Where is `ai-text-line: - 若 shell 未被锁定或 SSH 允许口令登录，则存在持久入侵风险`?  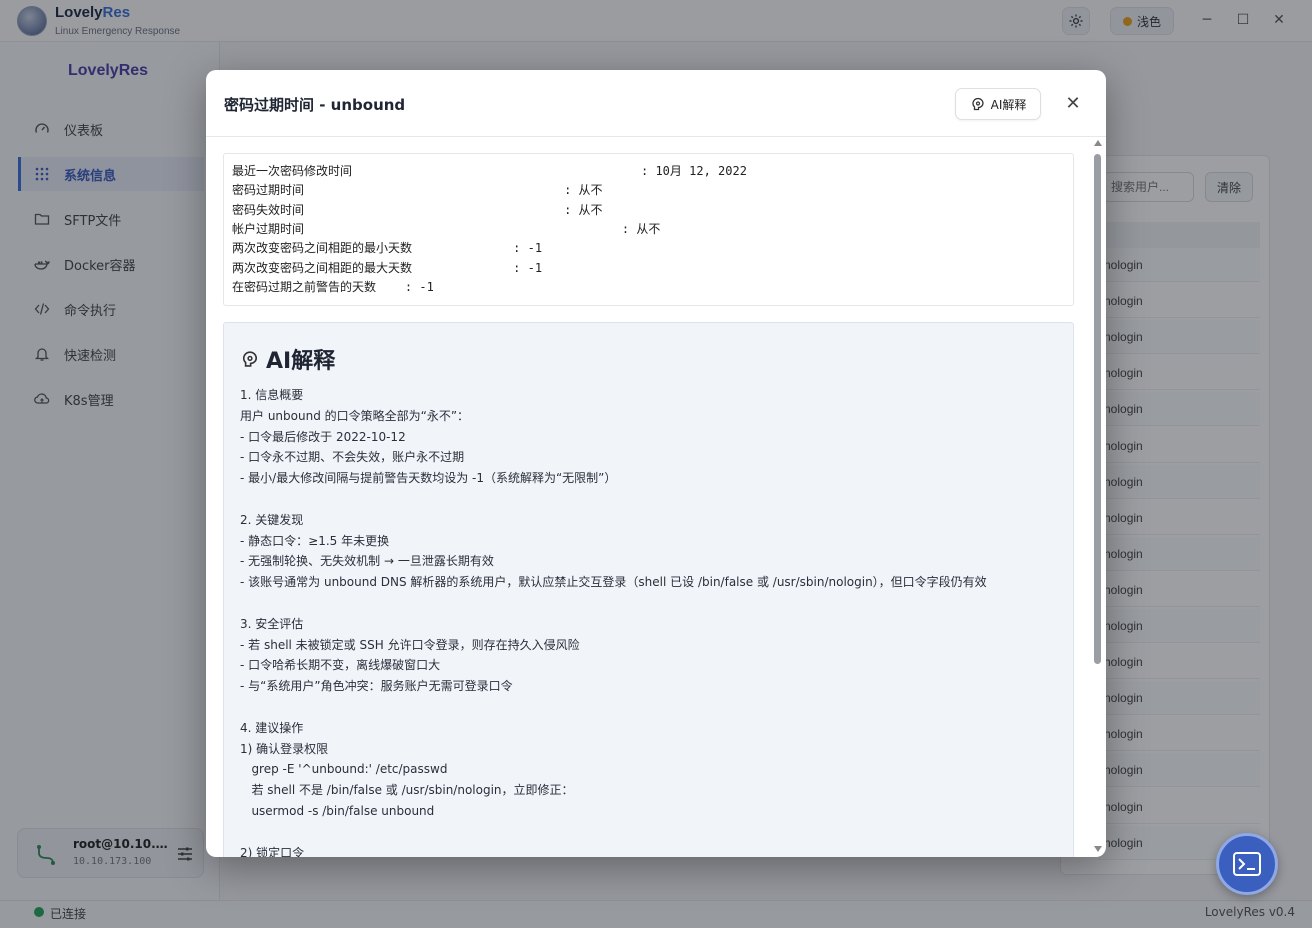
ai-text-line: - 若 shell 未被锁定或 SSH 允许口令登录，则存在持久入侵风险 is located at coordinates (410, 644).